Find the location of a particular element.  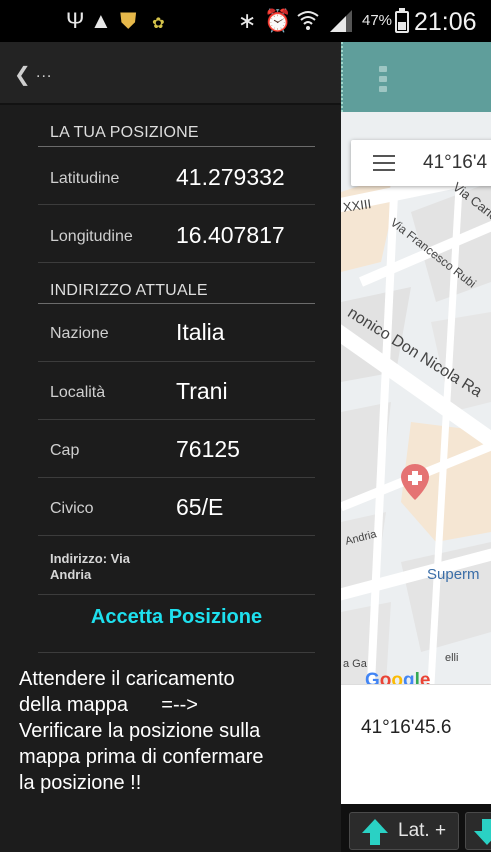

city-value: Trani is located at coordinates (202, 391).